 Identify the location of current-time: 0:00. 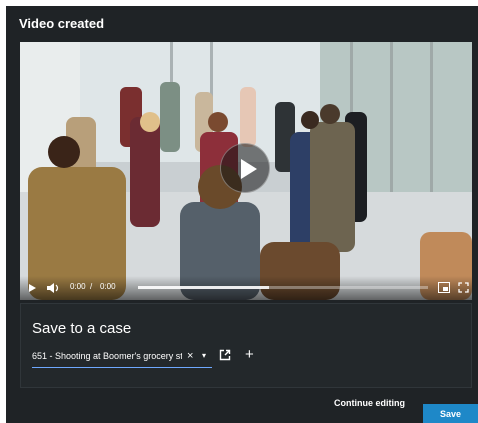
(78, 286).